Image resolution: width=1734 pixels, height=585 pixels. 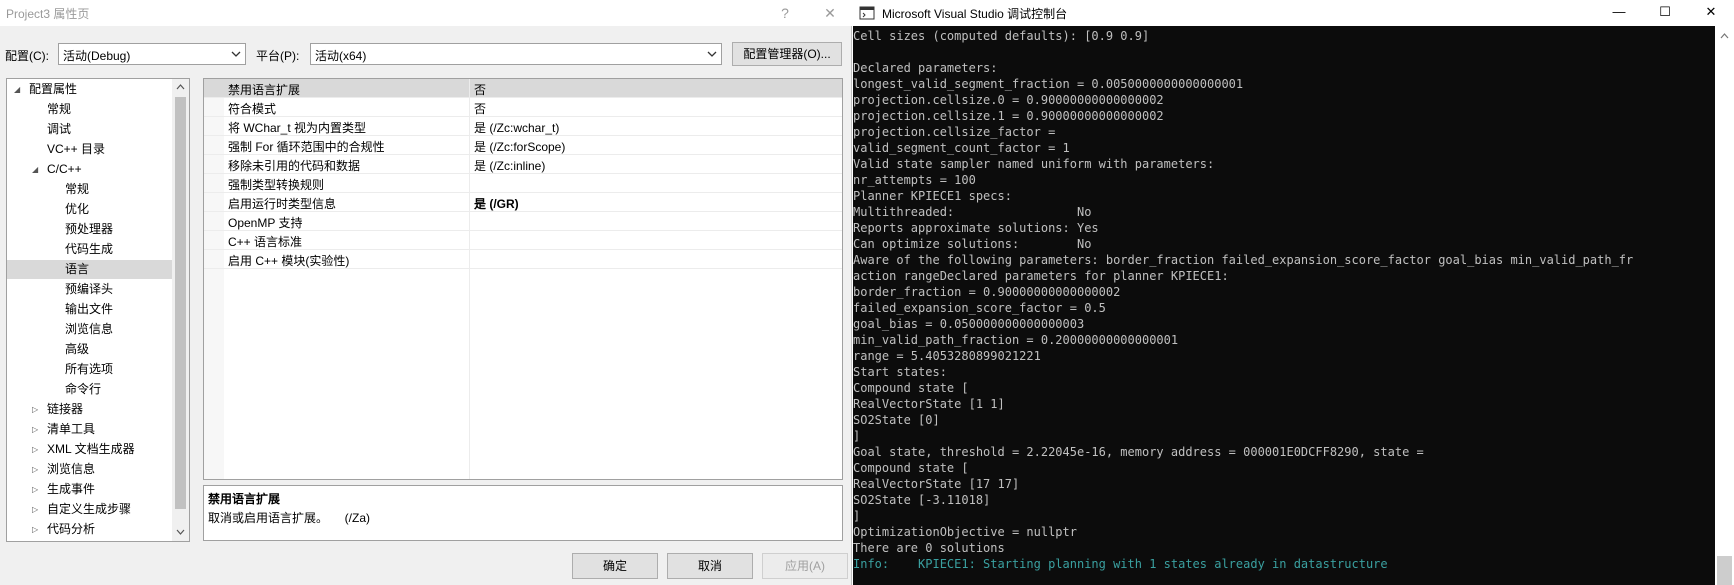 What do you see at coordinates (516, 54) in the screenshot?
I see `platform-select: 活动(x64)` at bounding box center [516, 54].